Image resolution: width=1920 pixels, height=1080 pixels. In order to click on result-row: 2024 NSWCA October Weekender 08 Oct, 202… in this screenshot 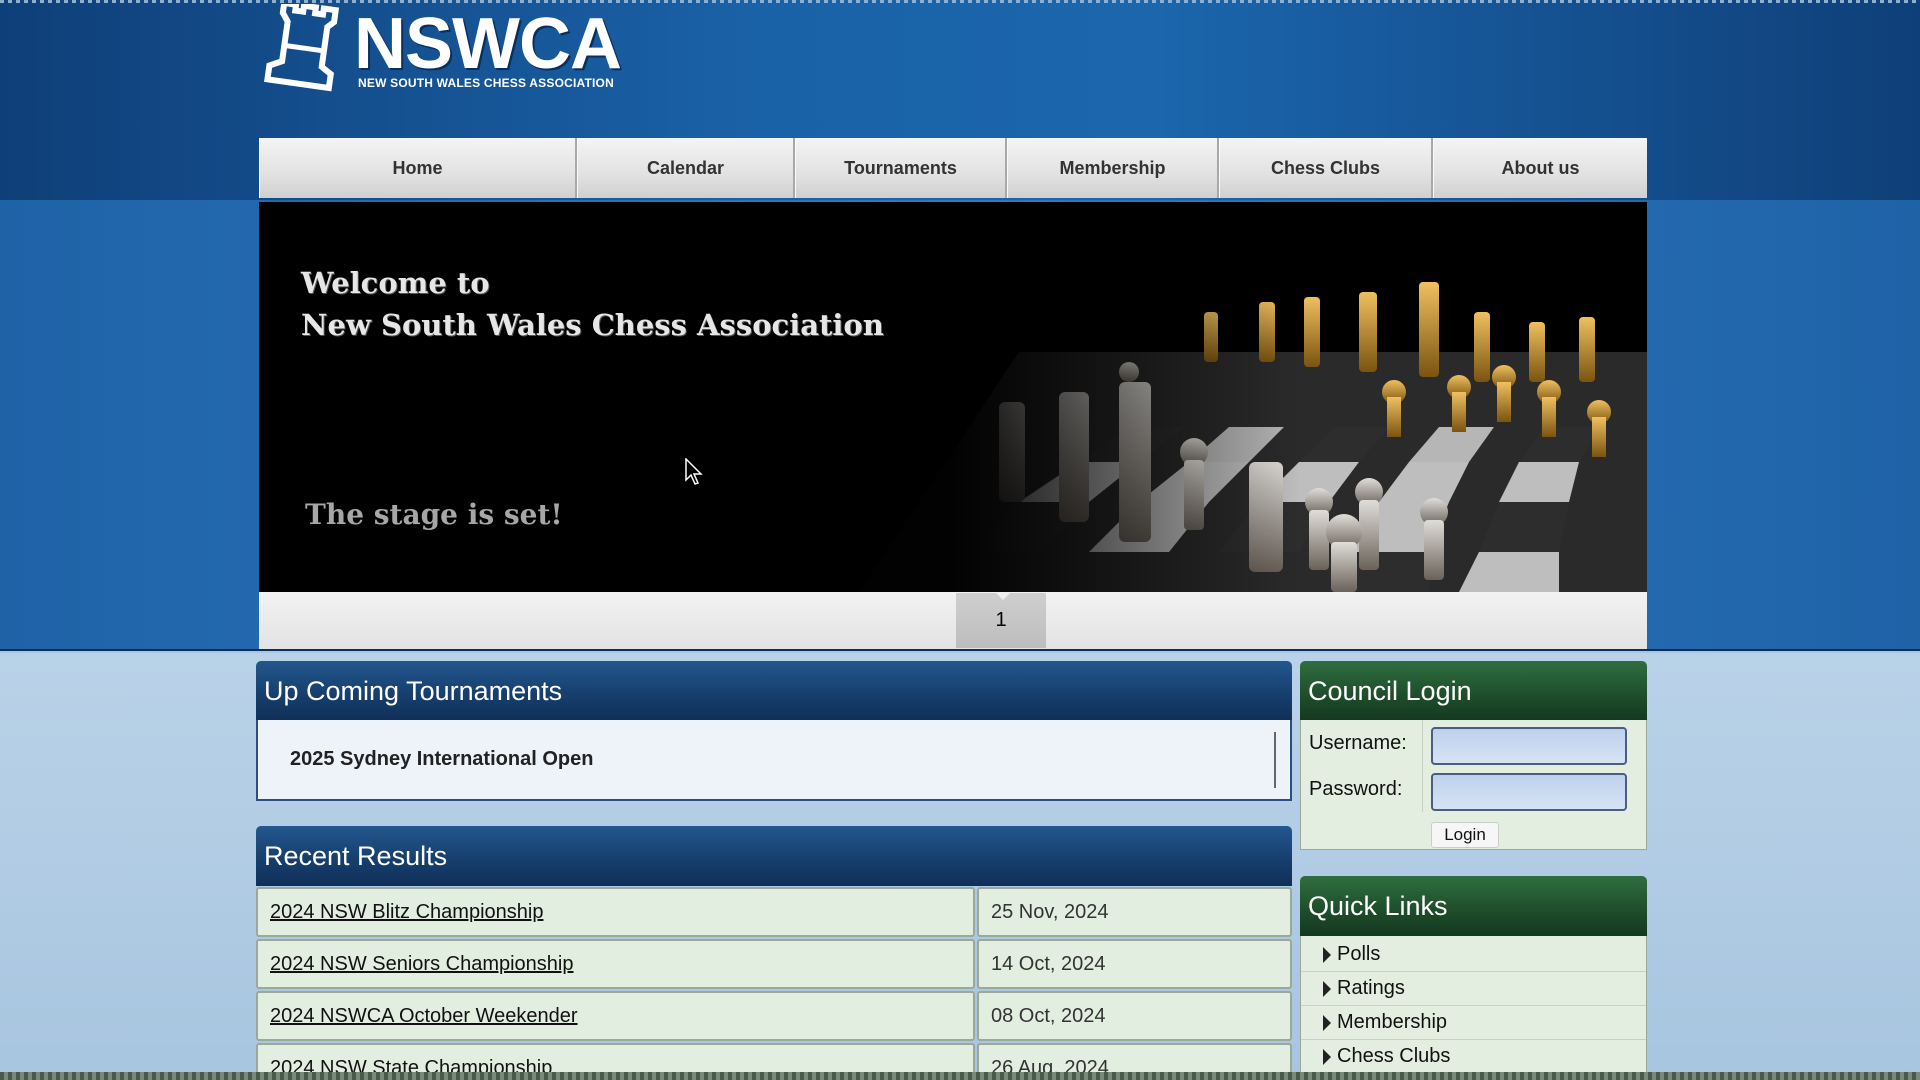, I will do `click(774, 1016)`.